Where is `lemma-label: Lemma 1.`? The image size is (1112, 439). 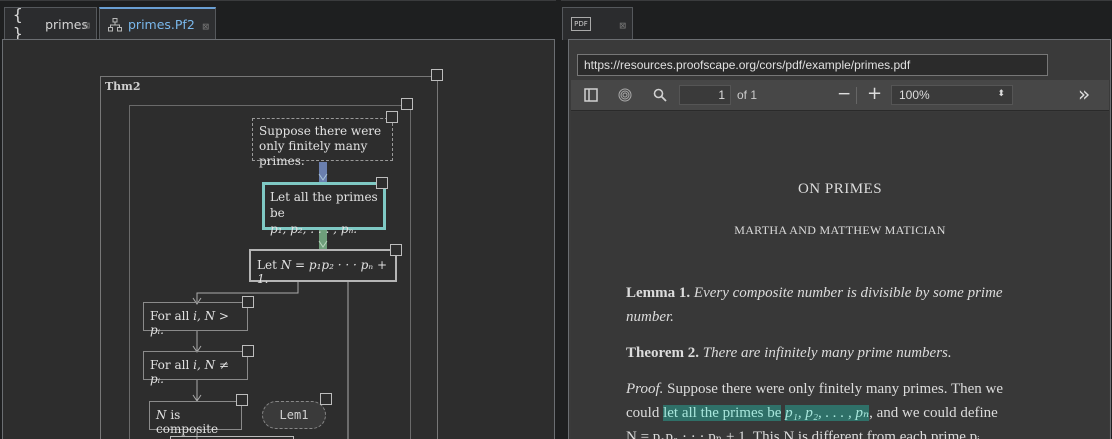
lemma-label: Lemma 1. is located at coordinates (658, 293).